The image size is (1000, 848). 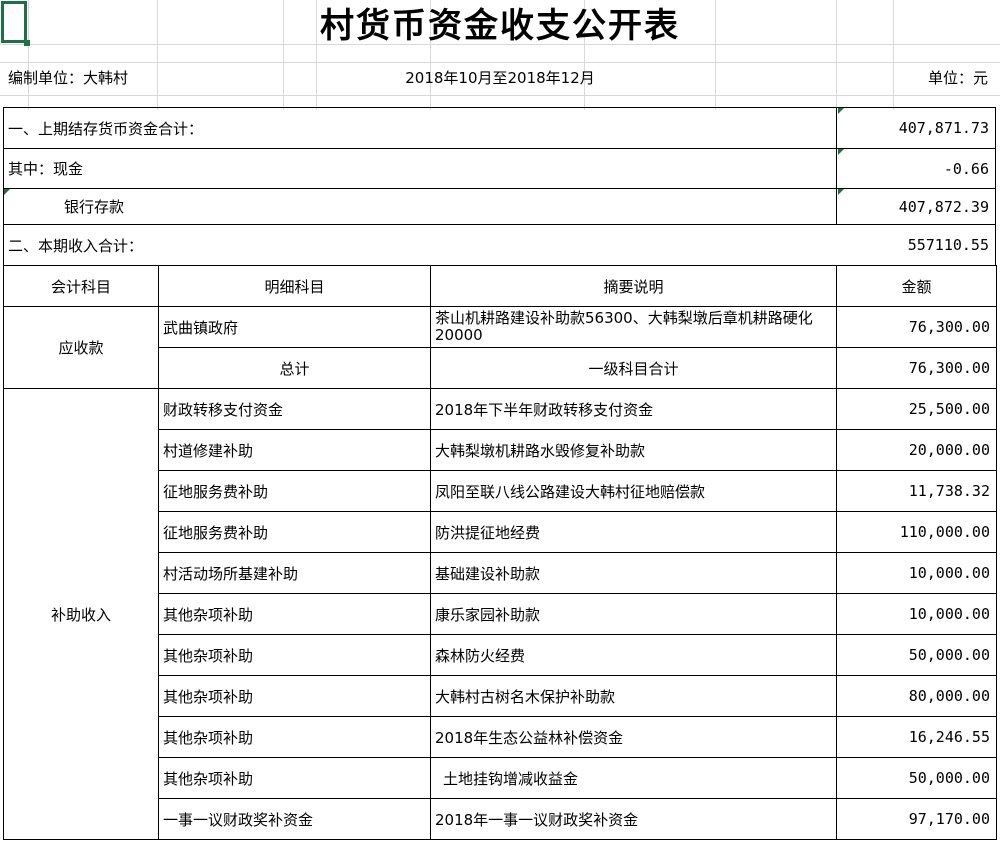 I want to click on header-detail: 明细科目, so click(x=294, y=286).